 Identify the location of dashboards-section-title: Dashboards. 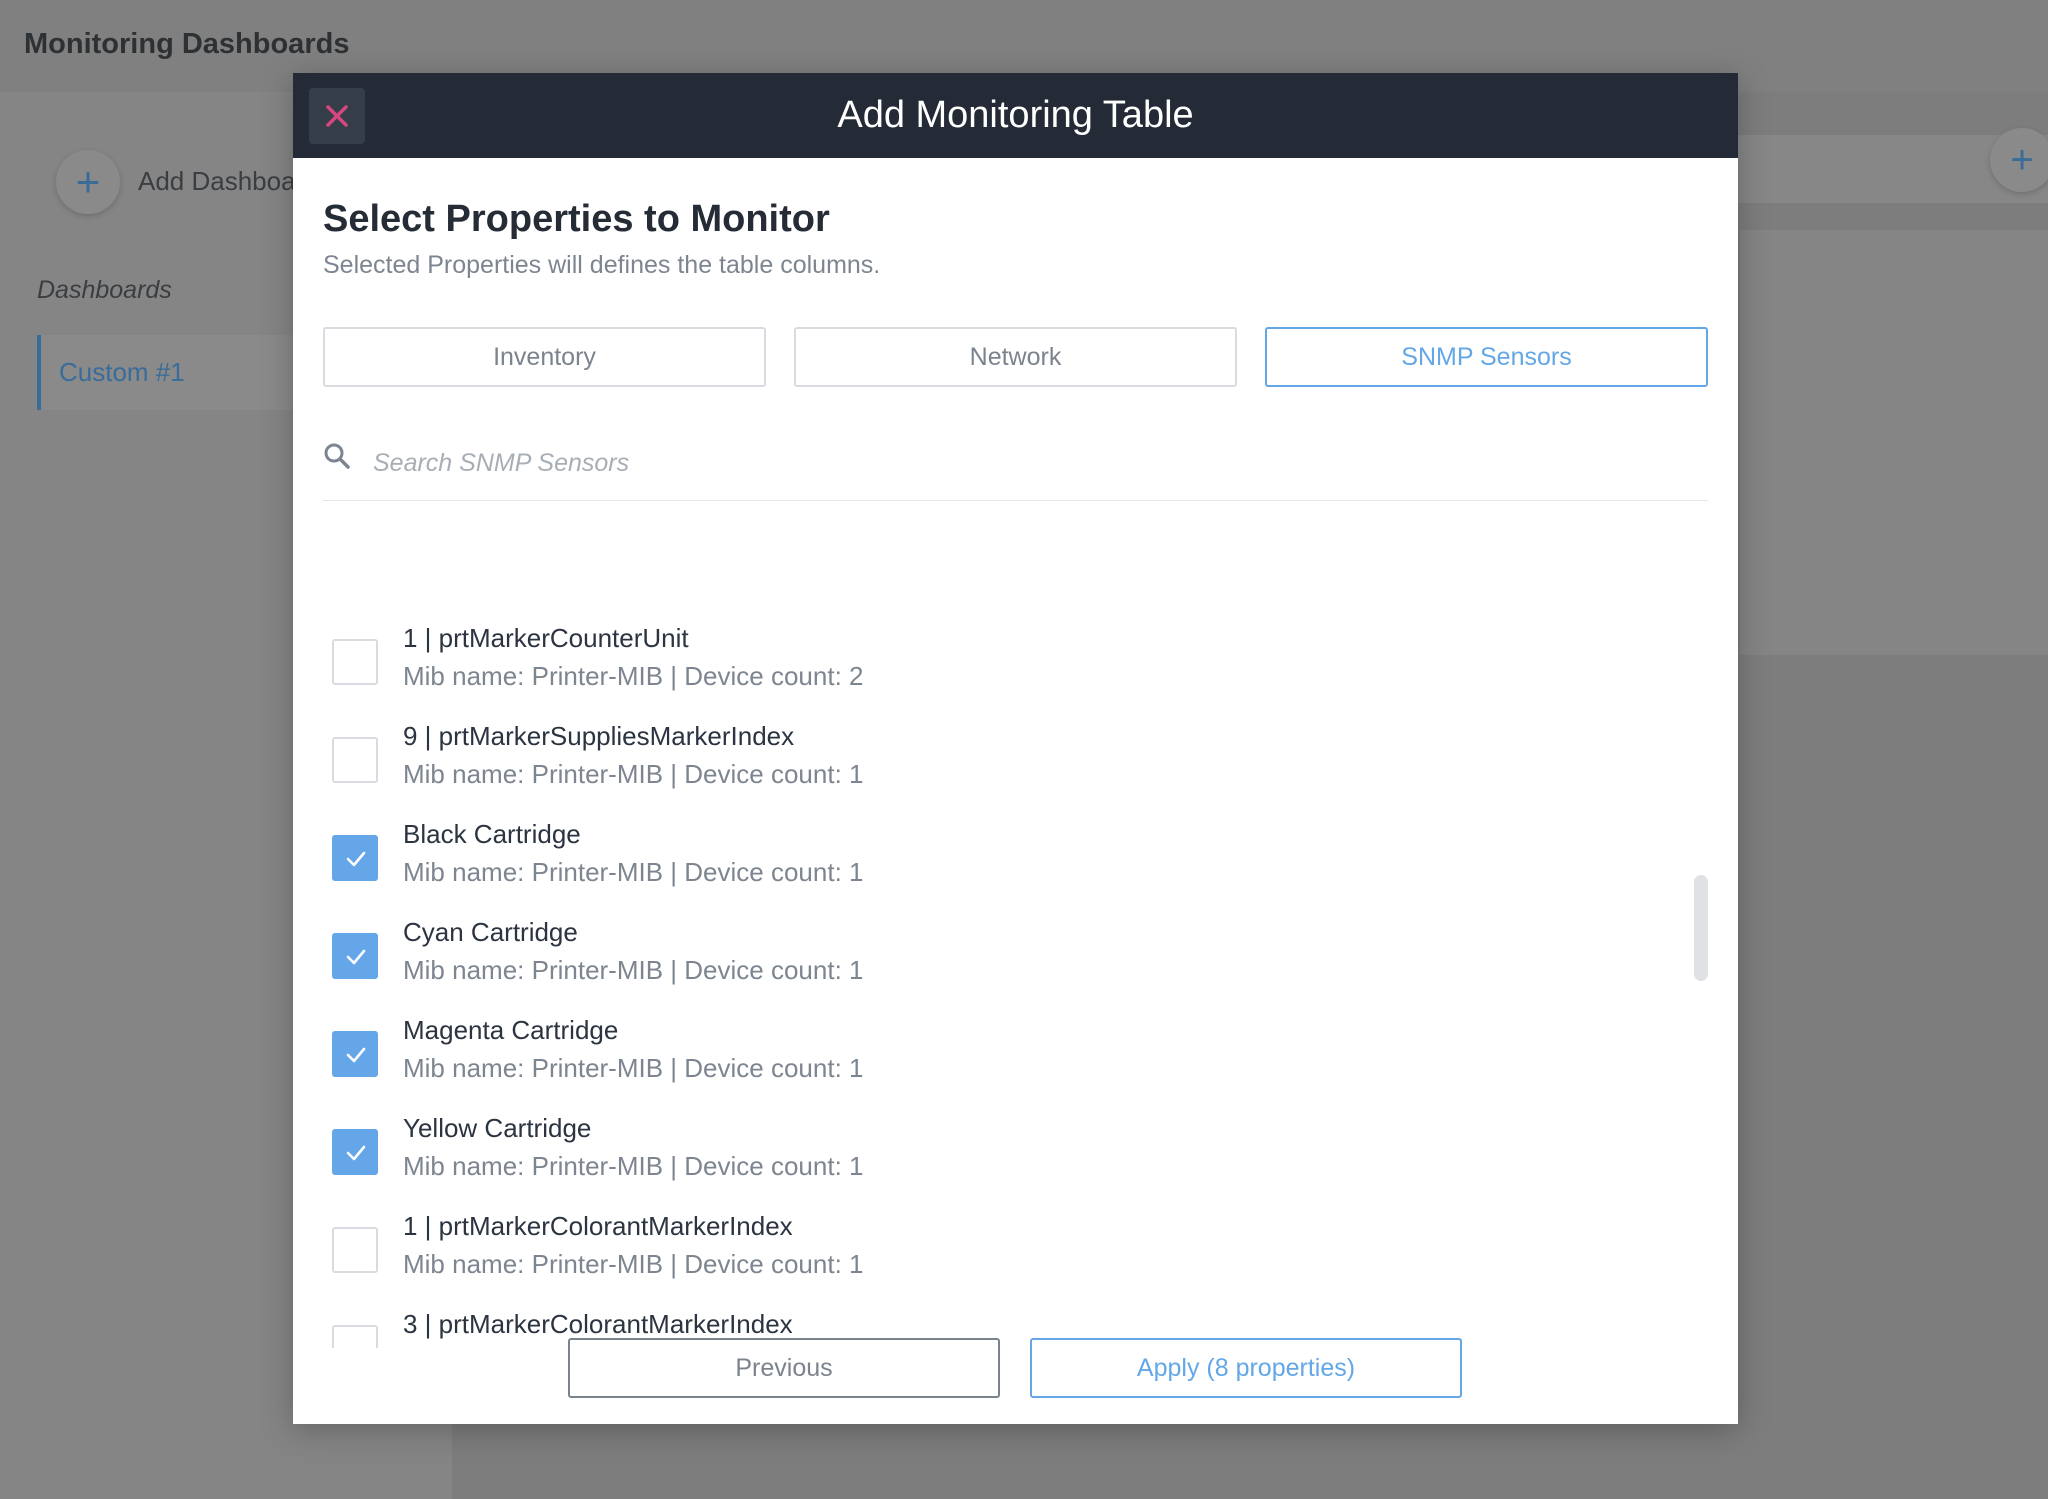
(104, 290).